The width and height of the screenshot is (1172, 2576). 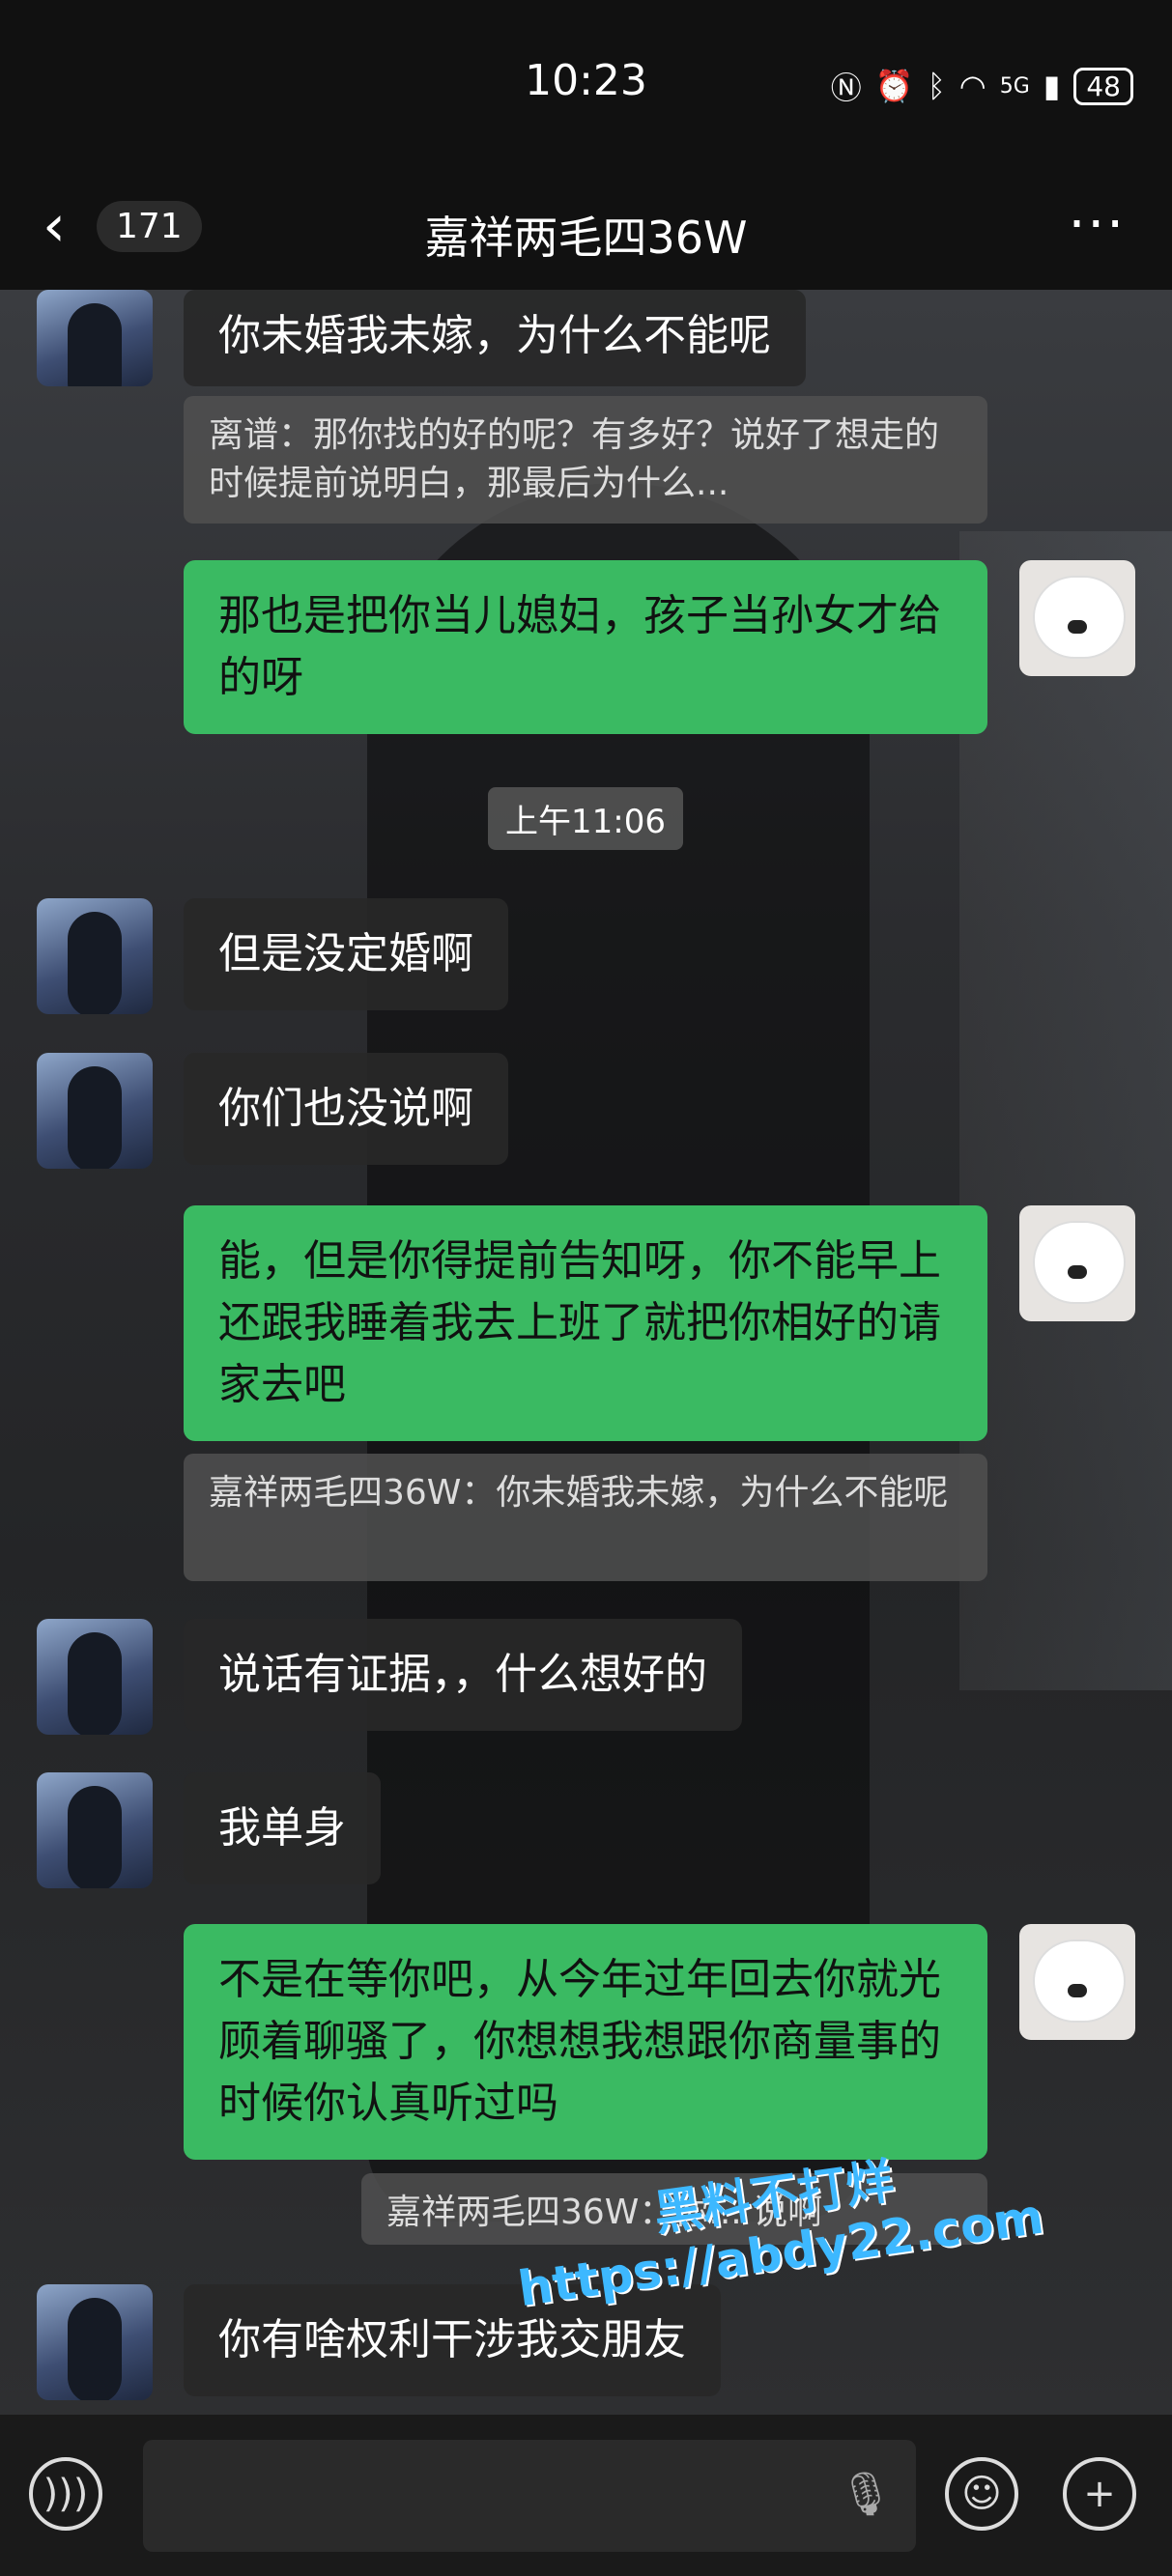 I want to click on time-divider: 上午11:06, so click(x=585, y=818).